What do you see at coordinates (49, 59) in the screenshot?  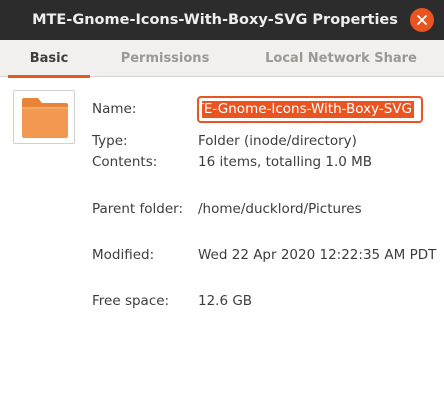 I see `tab-basic: Basic` at bounding box center [49, 59].